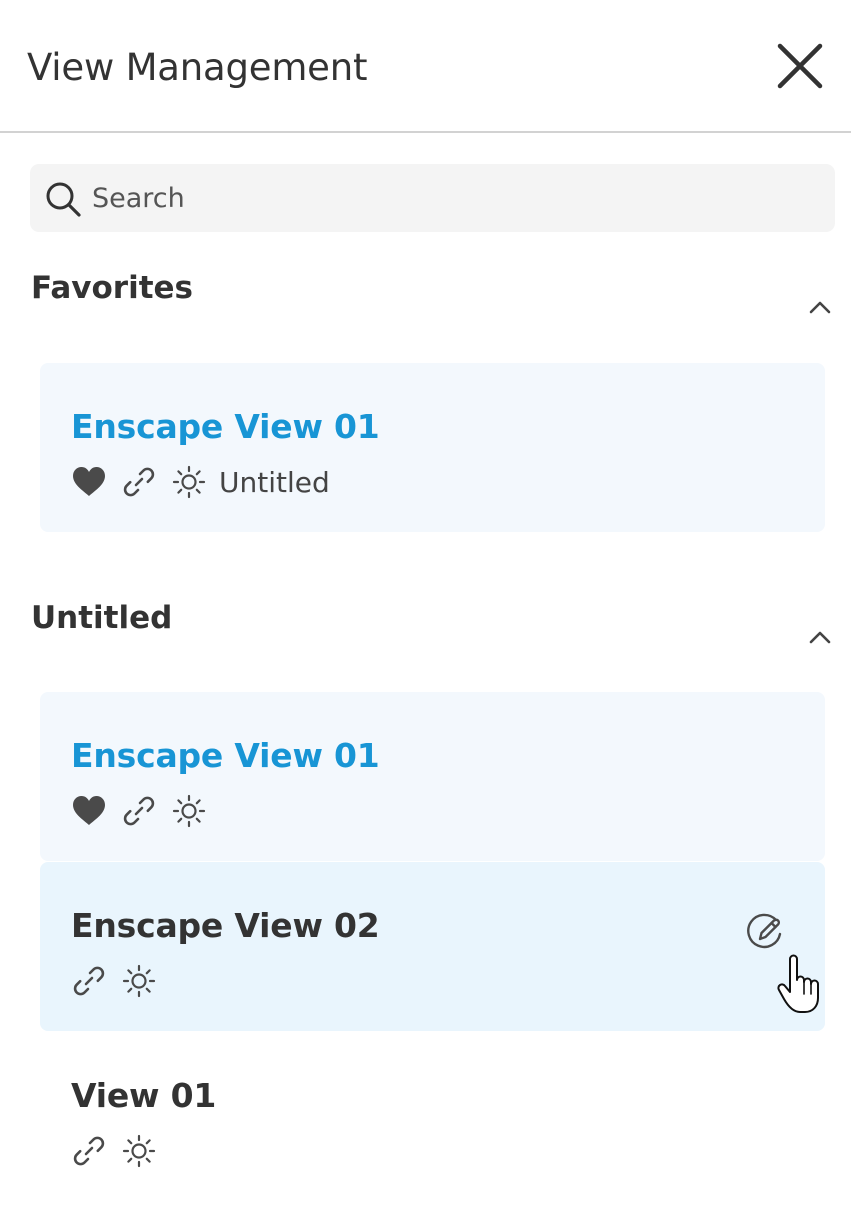  I want to click on view-title: Enscape View 02, so click(225, 926).